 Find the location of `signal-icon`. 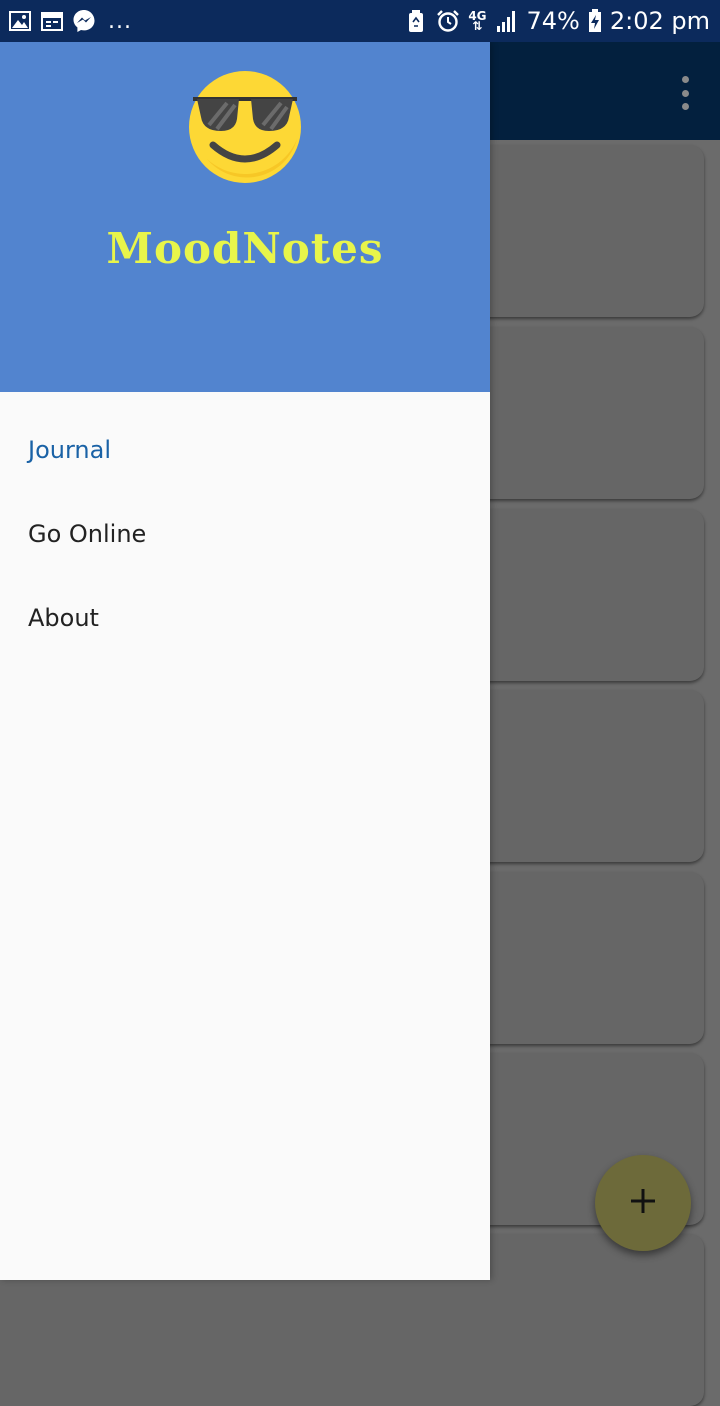

signal-icon is located at coordinates (507, 21).